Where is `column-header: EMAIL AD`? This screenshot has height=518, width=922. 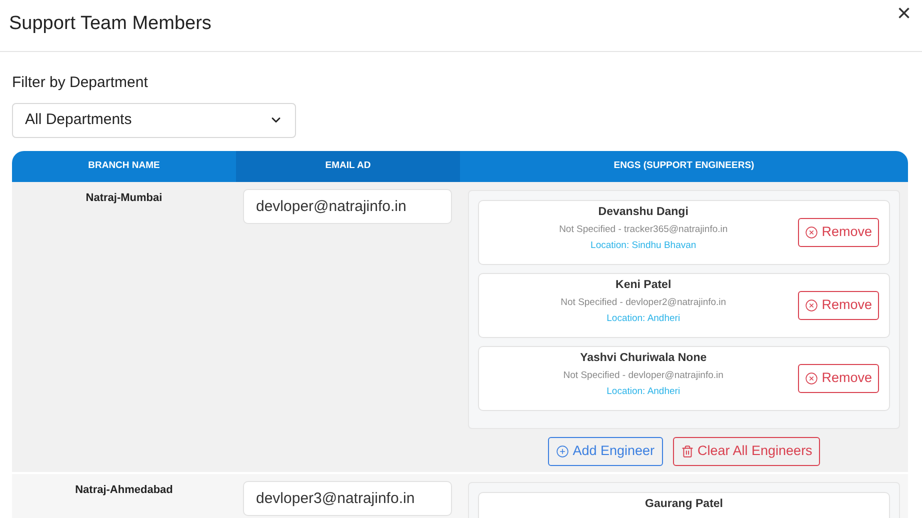 column-header: EMAIL AD is located at coordinates (348, 166).